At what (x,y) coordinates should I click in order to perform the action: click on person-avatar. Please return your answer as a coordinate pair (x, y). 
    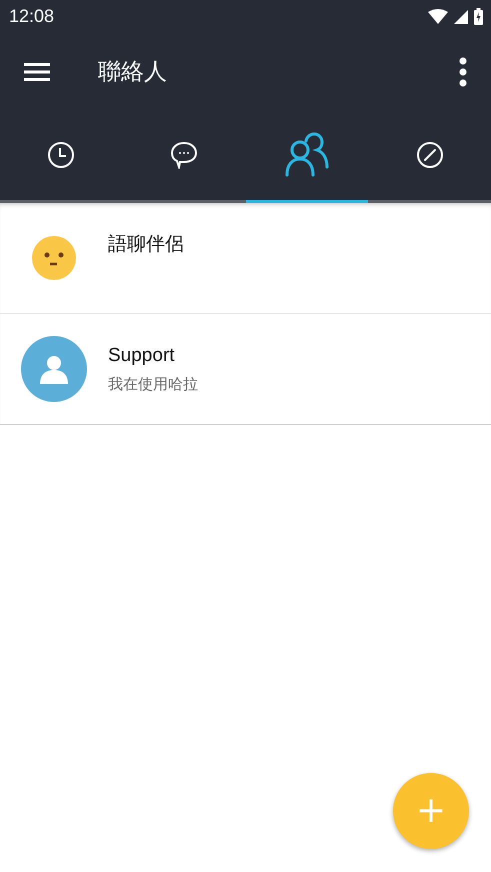
    Looking at the image, I should click on (54, 369).